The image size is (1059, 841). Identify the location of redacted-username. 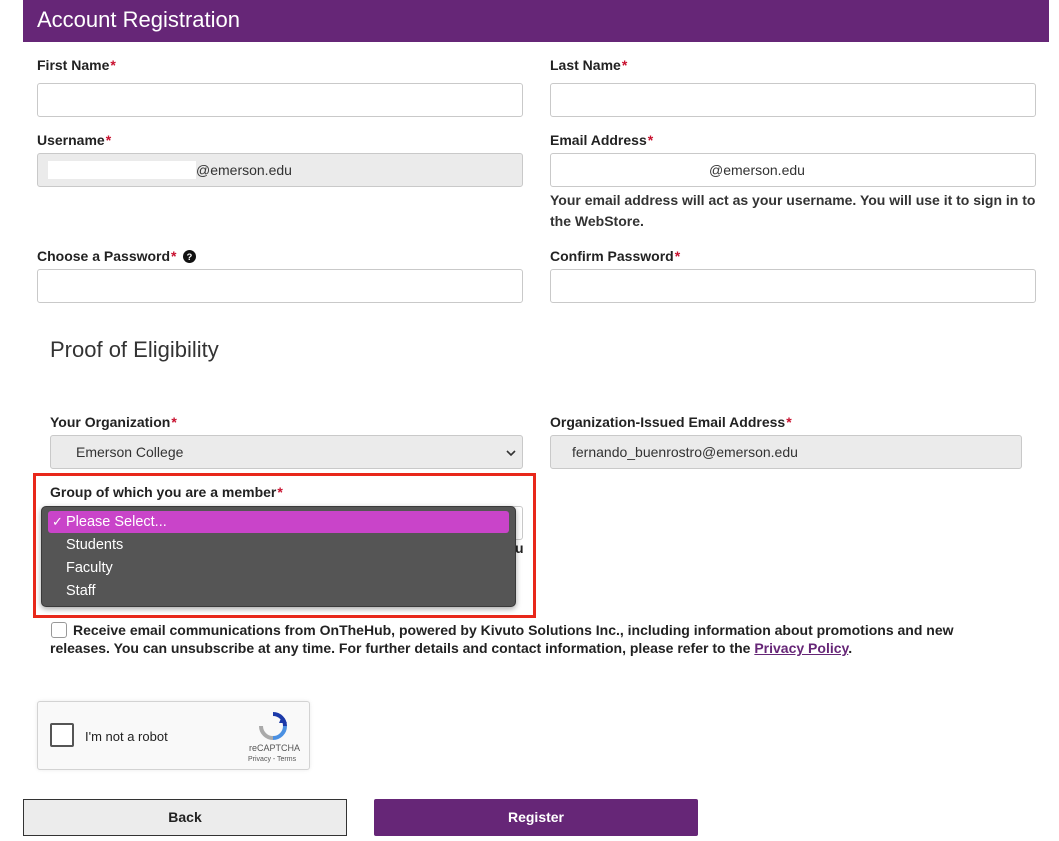
(122, 170).